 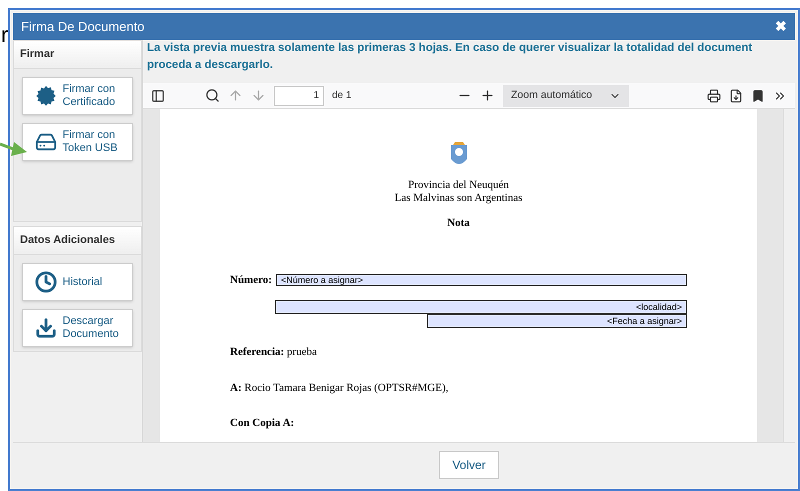 I want to click on letterhead-text: Las Malvinas son Argentinas, so click(x=458, y=198).